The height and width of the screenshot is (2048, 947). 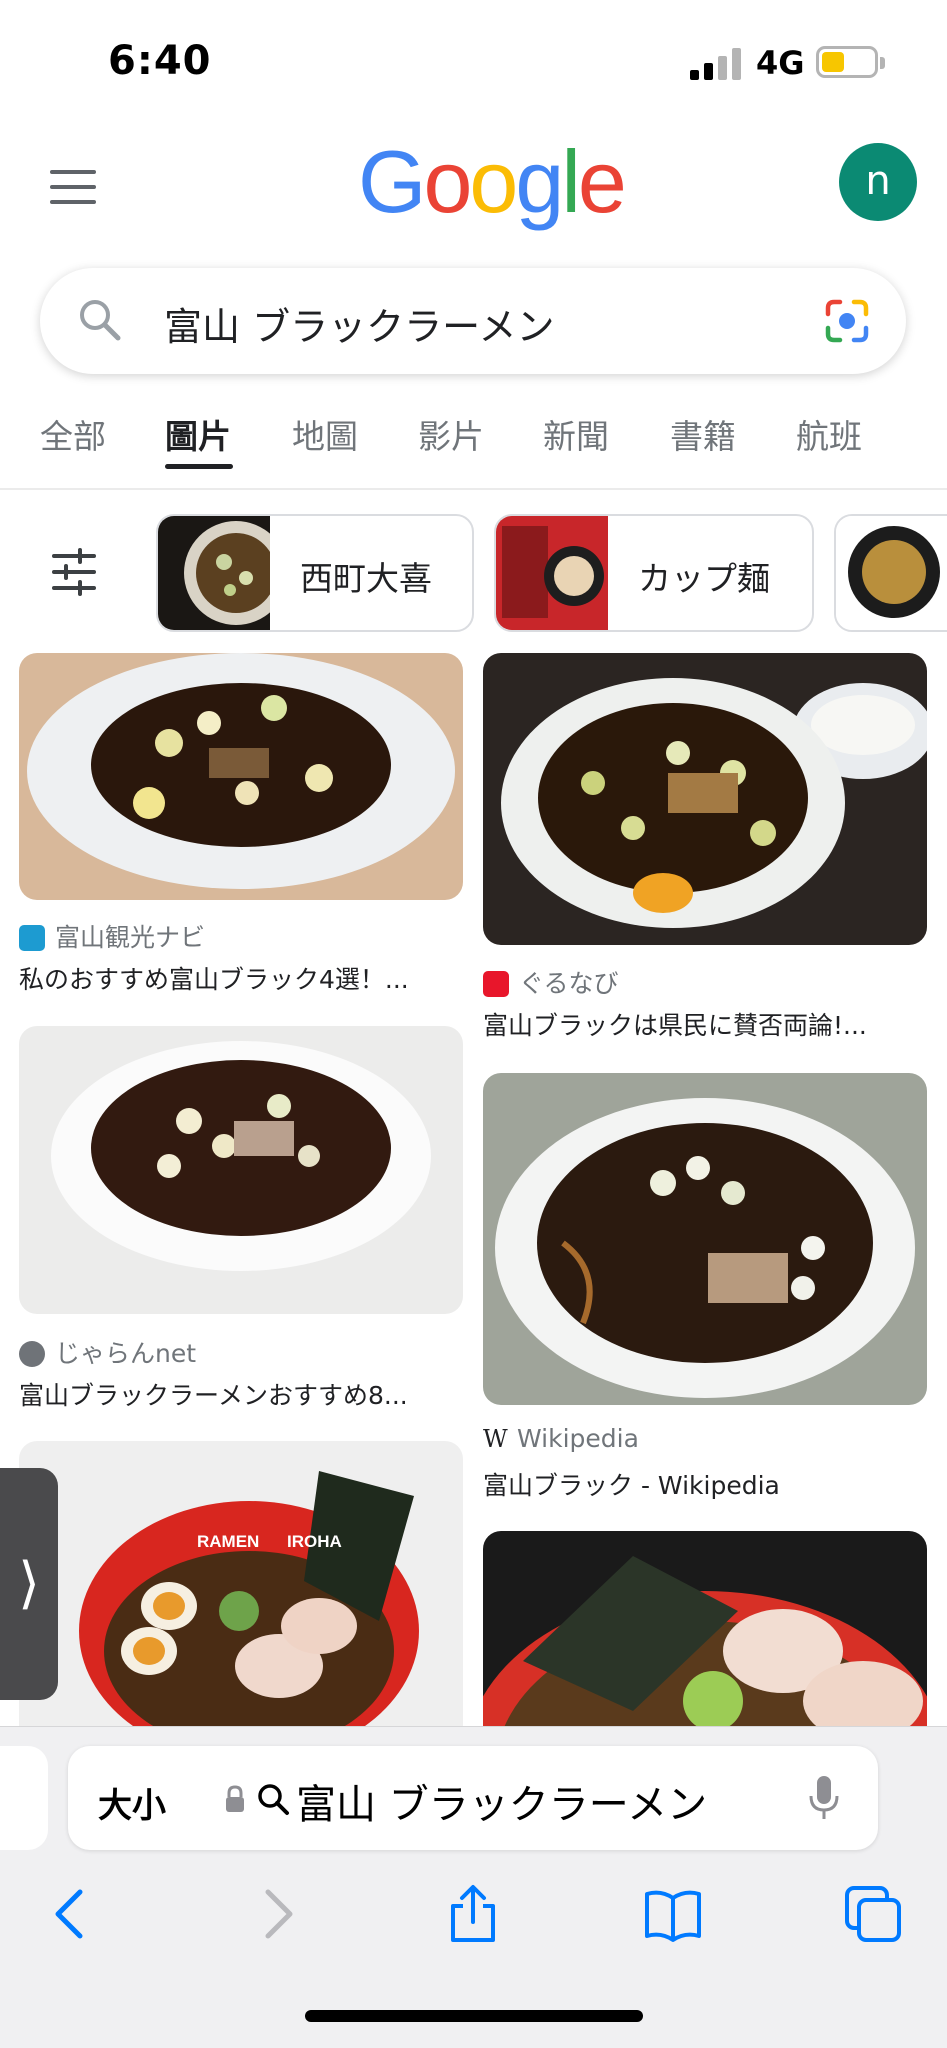 What do you see at coordinates (451, 434) in the screenshot?
I see `tab-videos: 影片` at bounding box center [451, 434].